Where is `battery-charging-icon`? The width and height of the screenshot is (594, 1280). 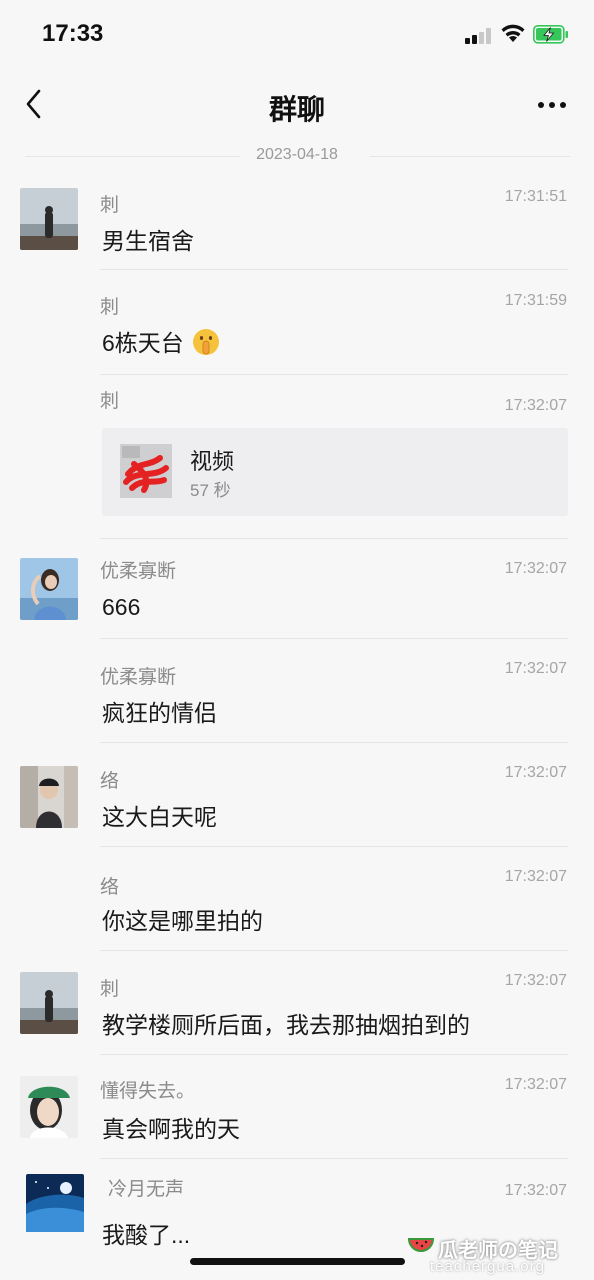
battery-charging-icon is located at coordinates (550, 34).